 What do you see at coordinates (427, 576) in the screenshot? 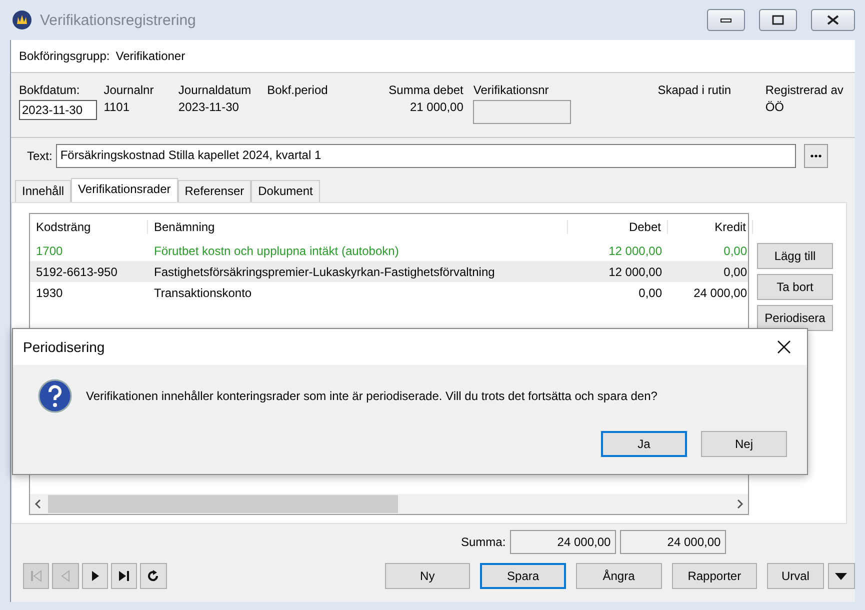
I see `toolbar-button: Ny` at bounding box center [427, 576].